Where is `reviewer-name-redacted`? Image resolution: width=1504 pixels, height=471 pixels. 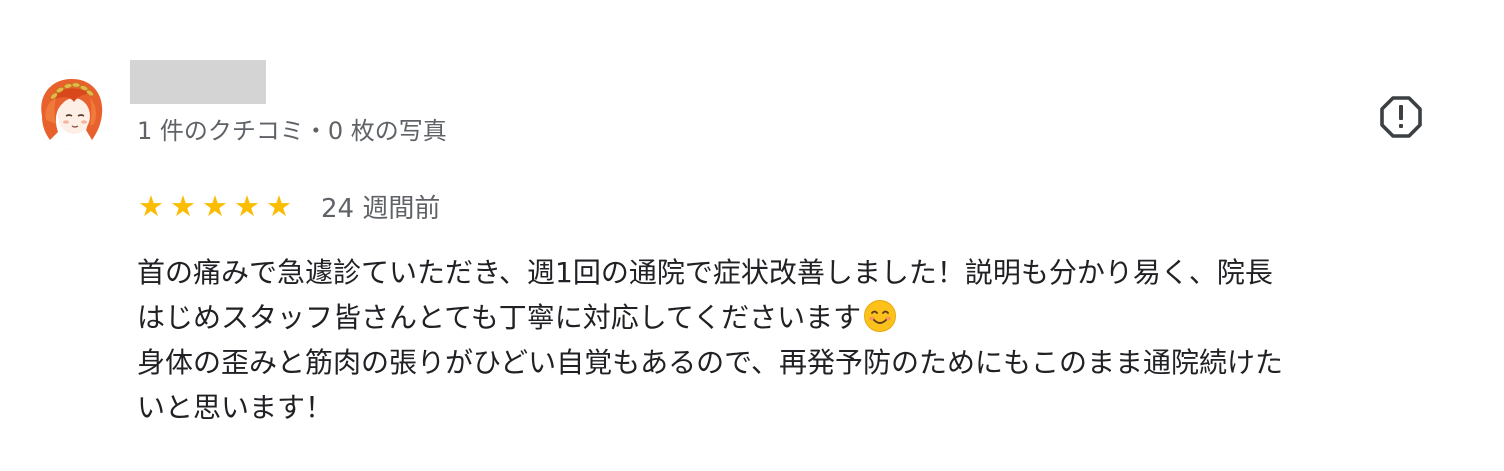 reviewer-name-redacted is located at coordinates (198, 82).